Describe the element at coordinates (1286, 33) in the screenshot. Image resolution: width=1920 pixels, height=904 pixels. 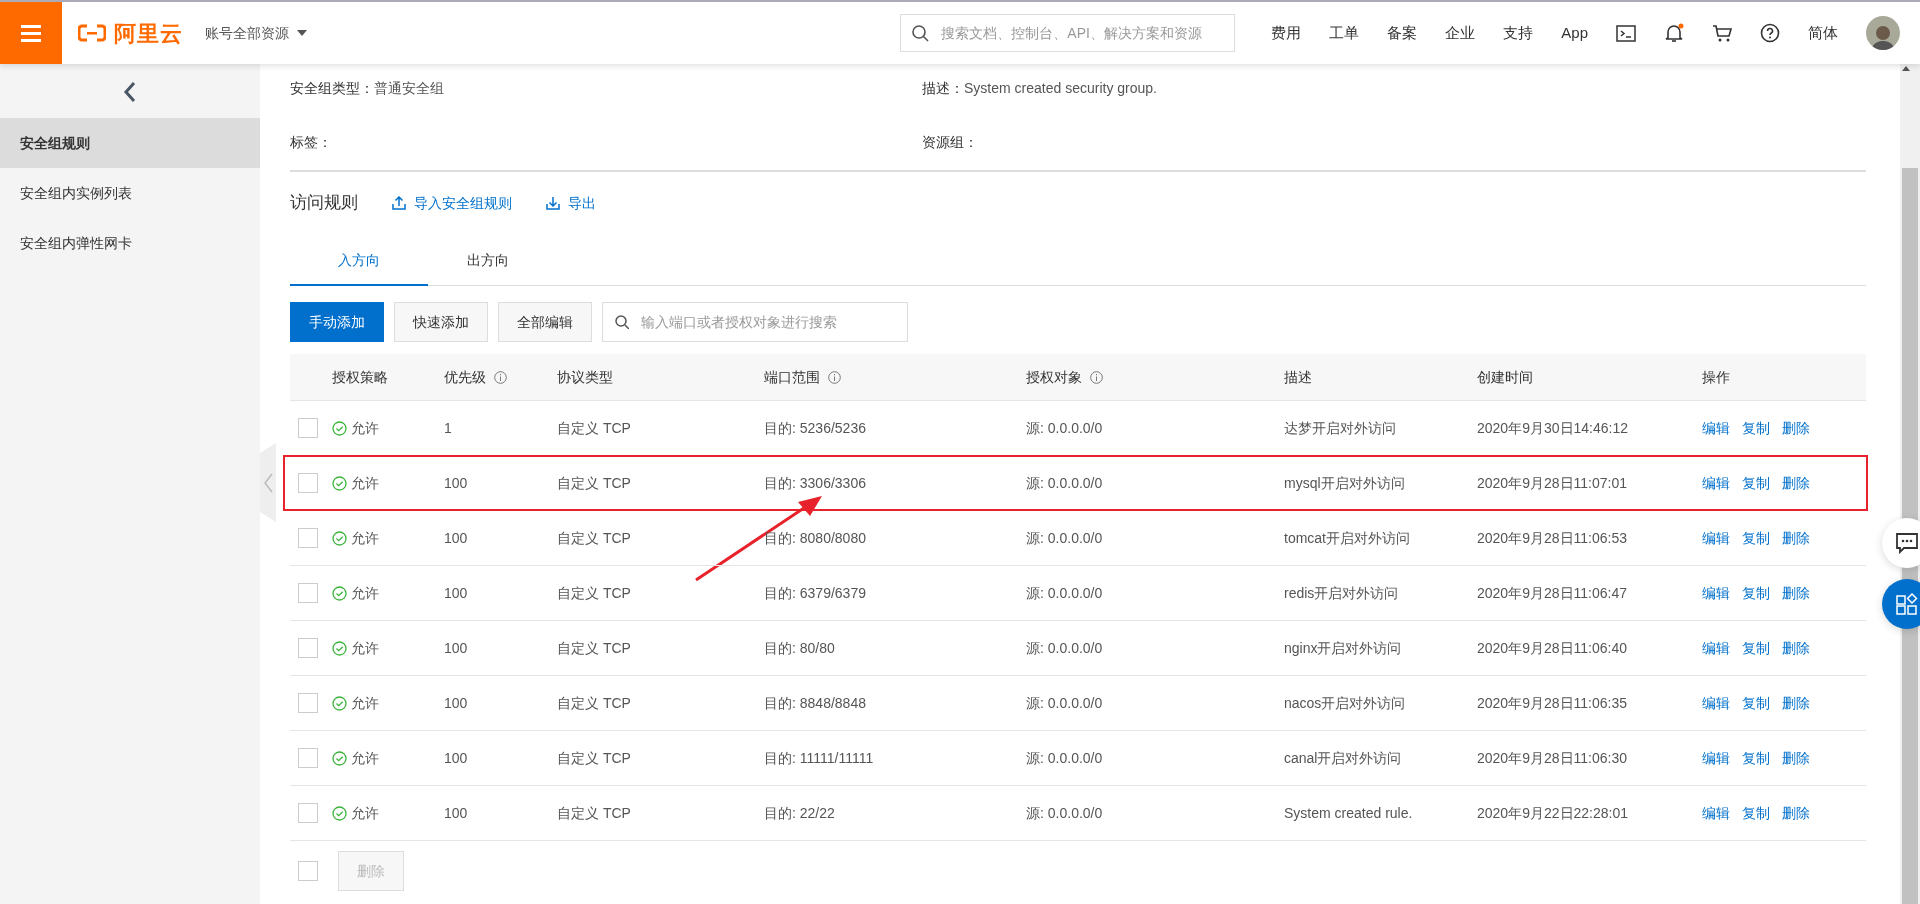
I see `nav-link: 费用` at that location.